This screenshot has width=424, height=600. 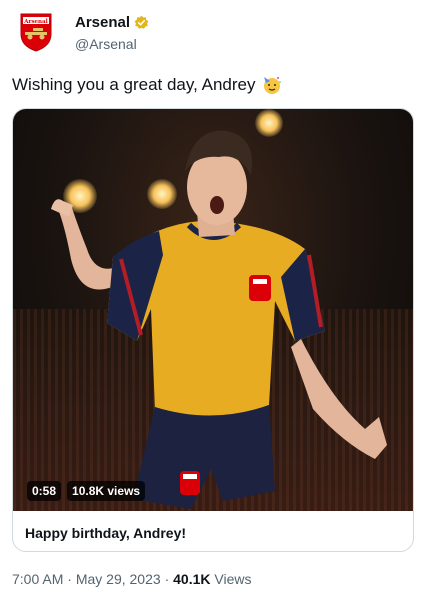 I want to click on card-title: Happy birthday, Andrey!, so click(x=105, y=533).